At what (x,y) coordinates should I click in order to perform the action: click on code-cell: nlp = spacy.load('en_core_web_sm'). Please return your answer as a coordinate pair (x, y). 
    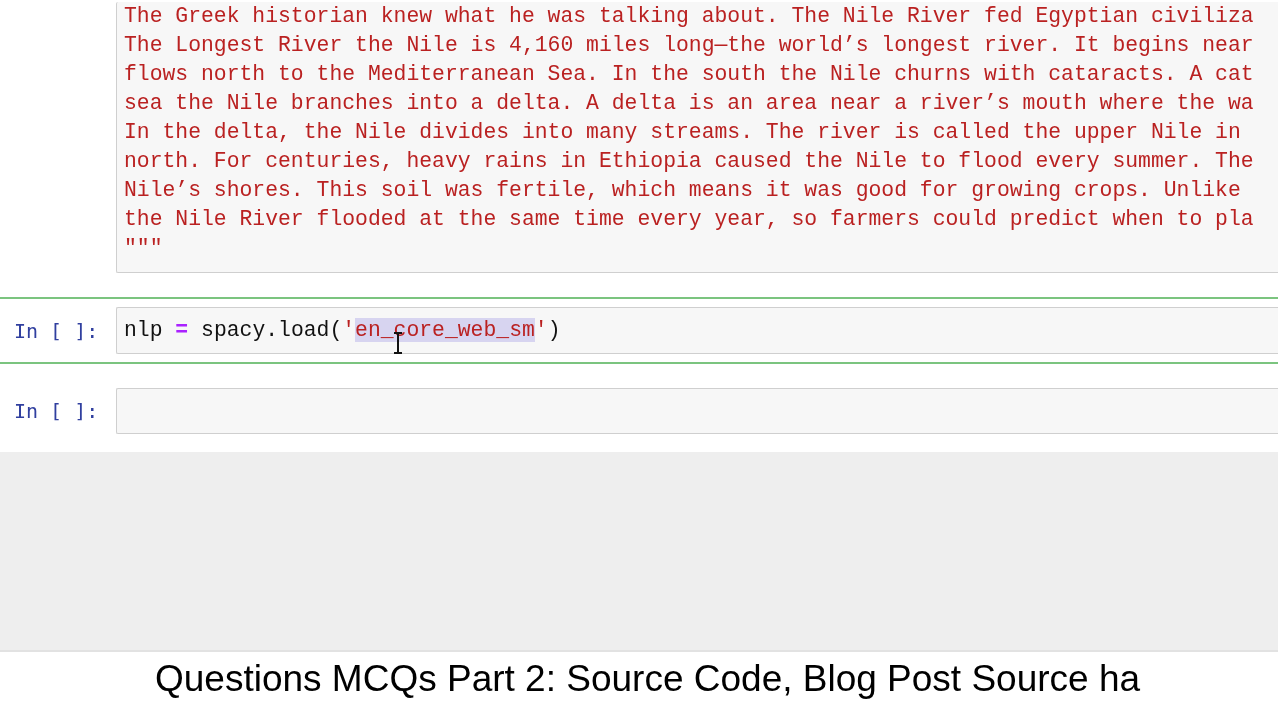
    Looking at the image, I should click on (697, 330).